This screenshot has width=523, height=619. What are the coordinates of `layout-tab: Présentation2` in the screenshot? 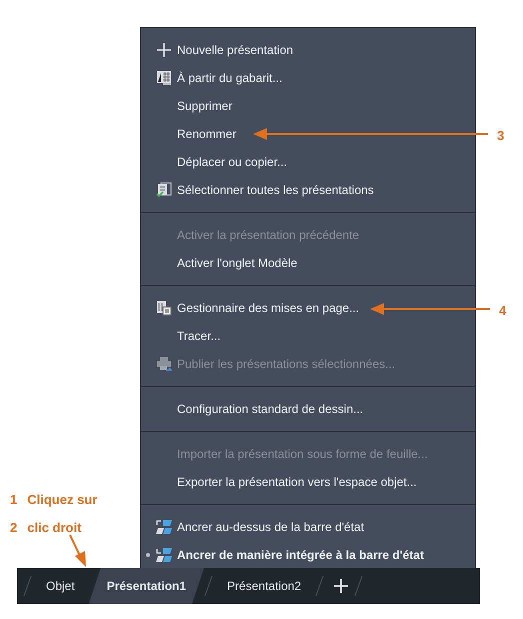 It's located at (264, 586).